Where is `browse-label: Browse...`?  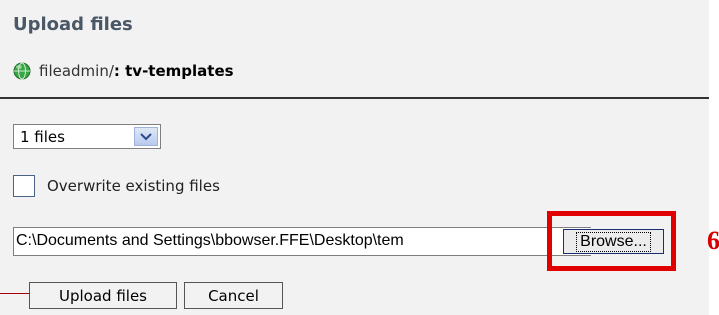 browse-label: Browse... is located at coordinates (613, 241).